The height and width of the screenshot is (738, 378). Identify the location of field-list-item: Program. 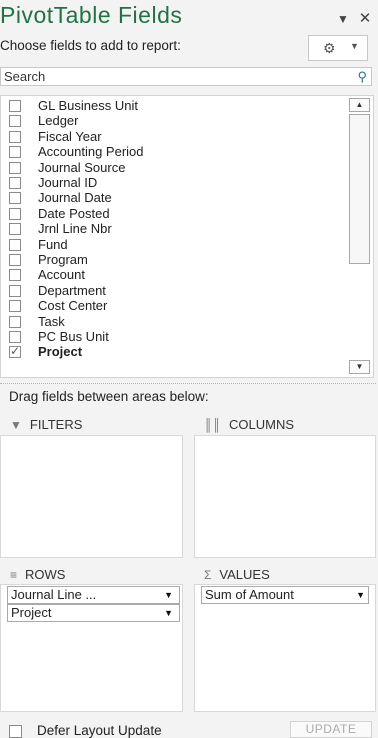
(175, 260).